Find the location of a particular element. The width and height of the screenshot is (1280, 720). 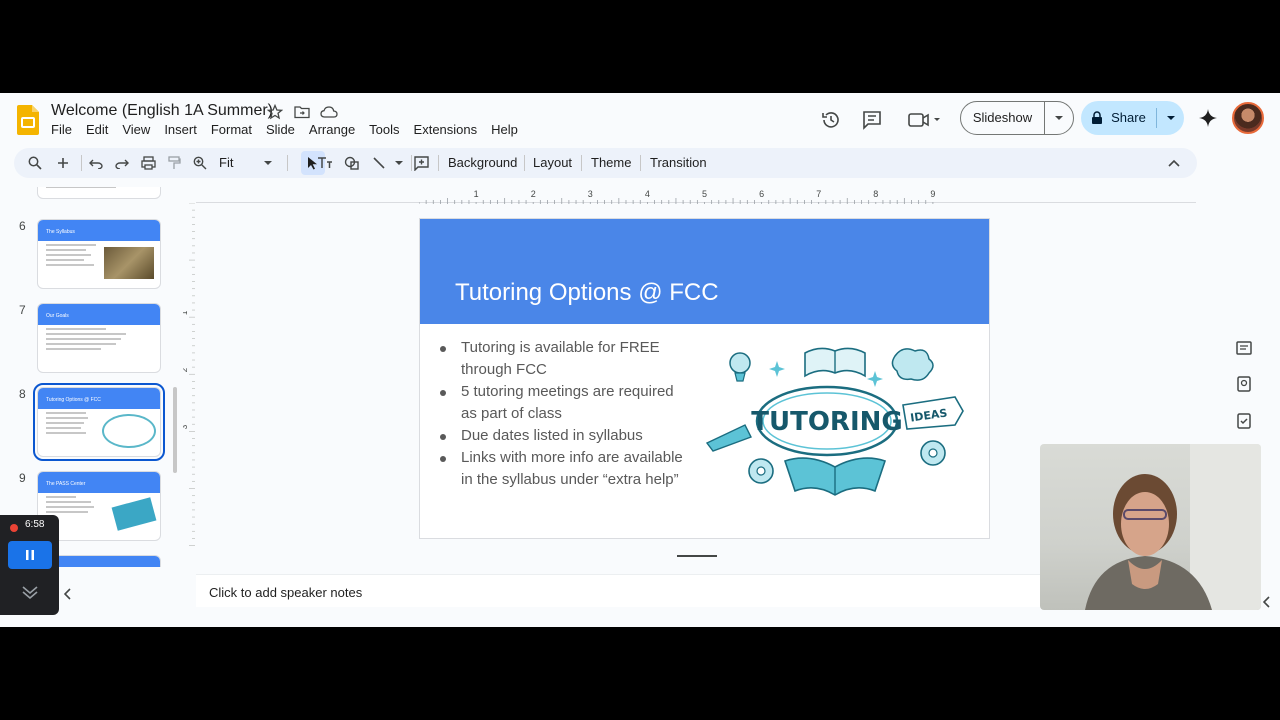

paint-format-icon is located at coordinates (174, 163).